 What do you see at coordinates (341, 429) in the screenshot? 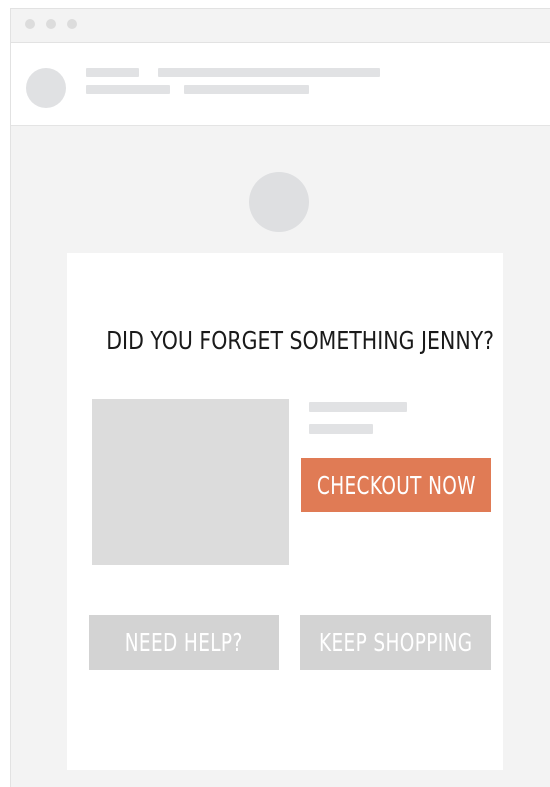
I see `product-price-placeholder` at bounding box center [341, 429].